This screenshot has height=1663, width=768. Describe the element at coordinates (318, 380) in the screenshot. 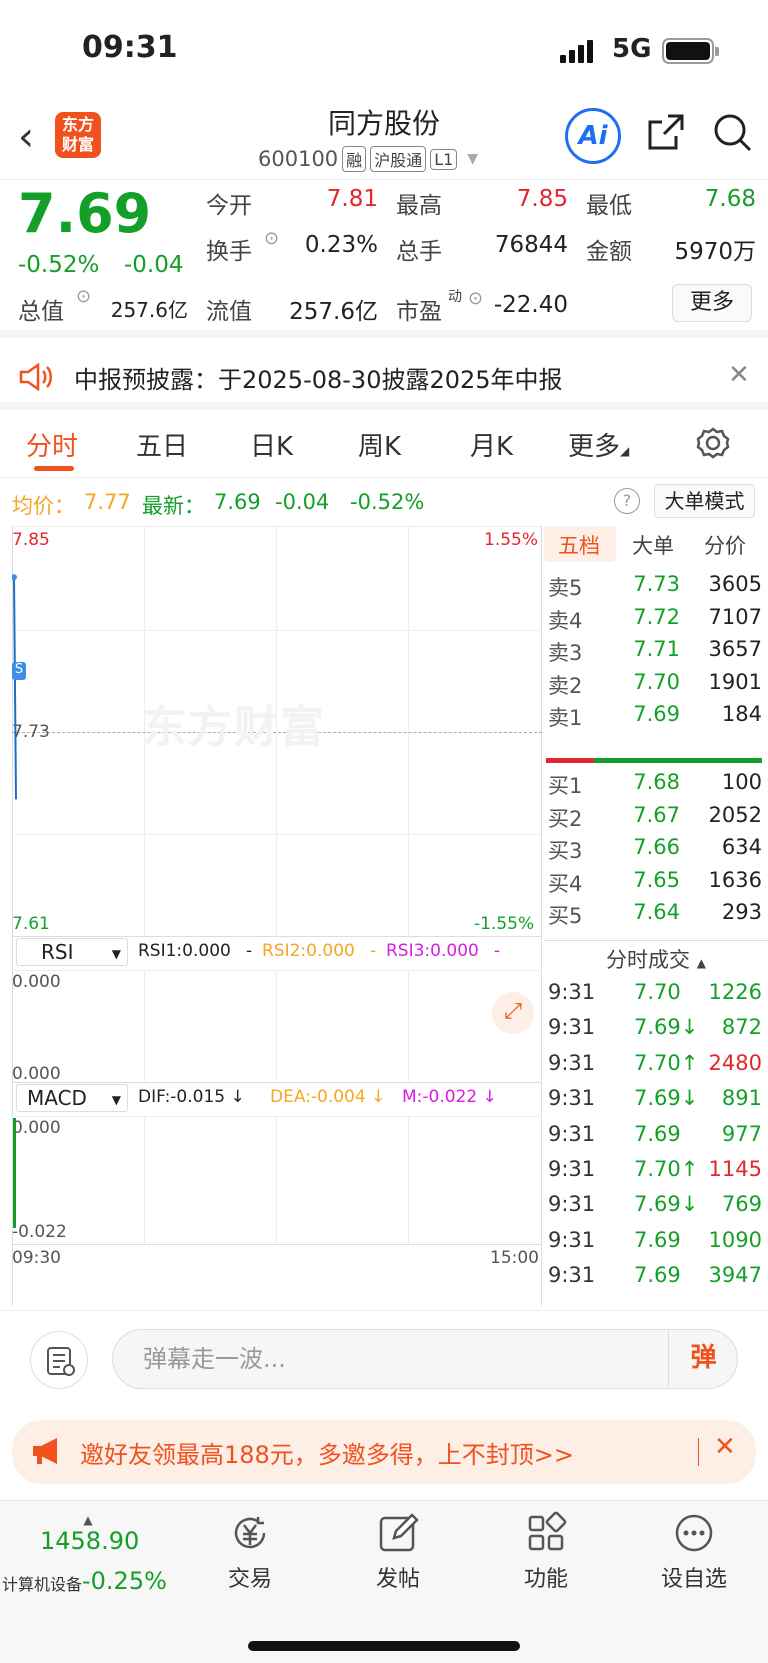

I see `notice-text: 中报预披露：于2025-08-30披露2025年中报` at that location.